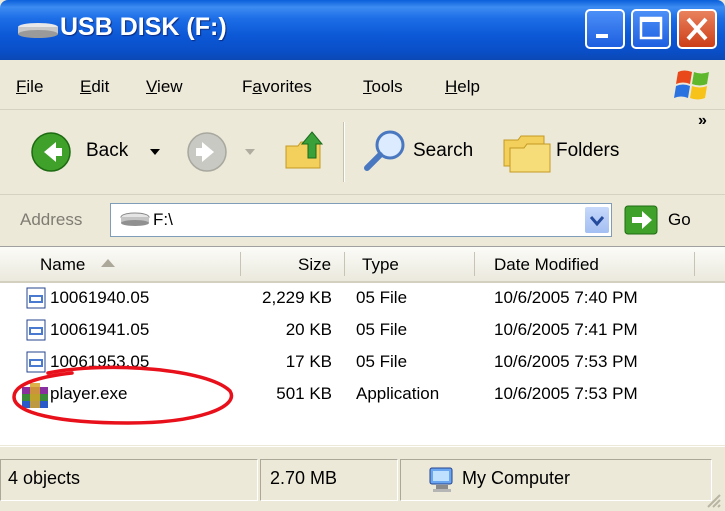  I want to click on file-modified: 10/6/2005 7:41 PM, so click(566, 329).